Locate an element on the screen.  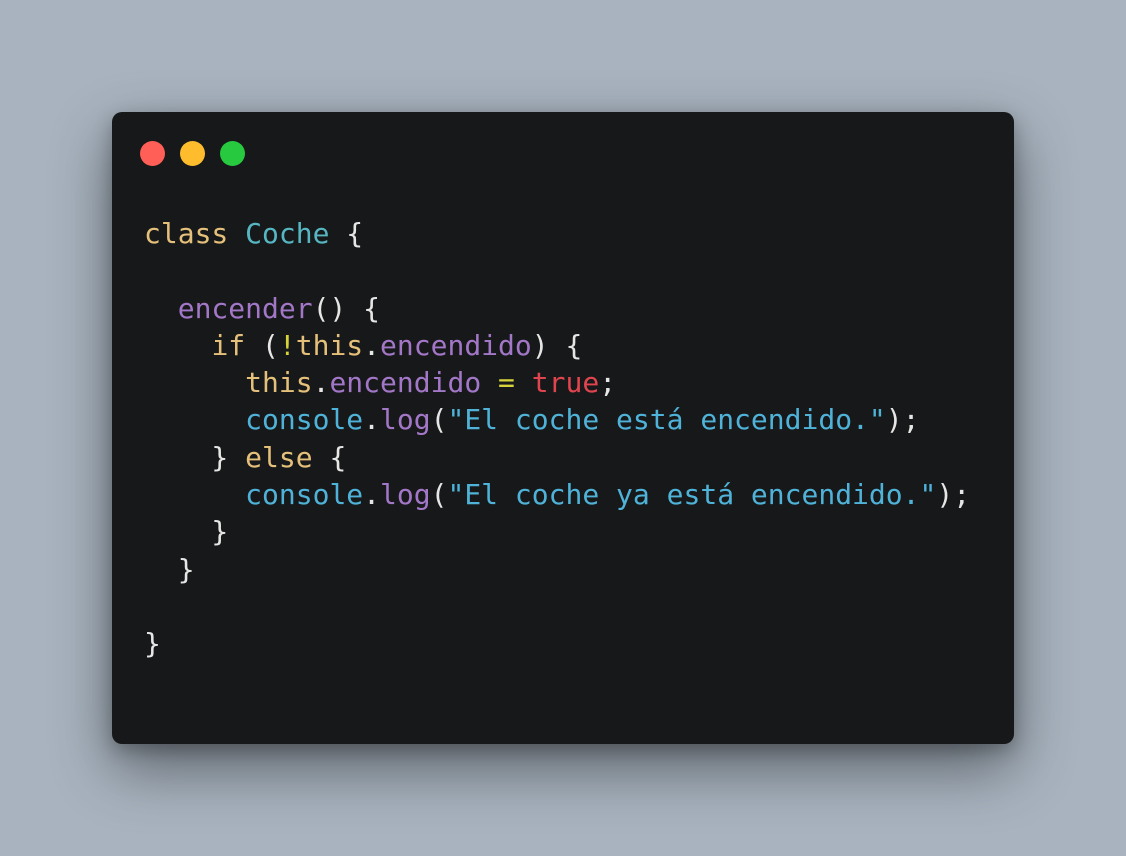
code-token-str: "El coche está encendido." is located at coordinates (666, 420).